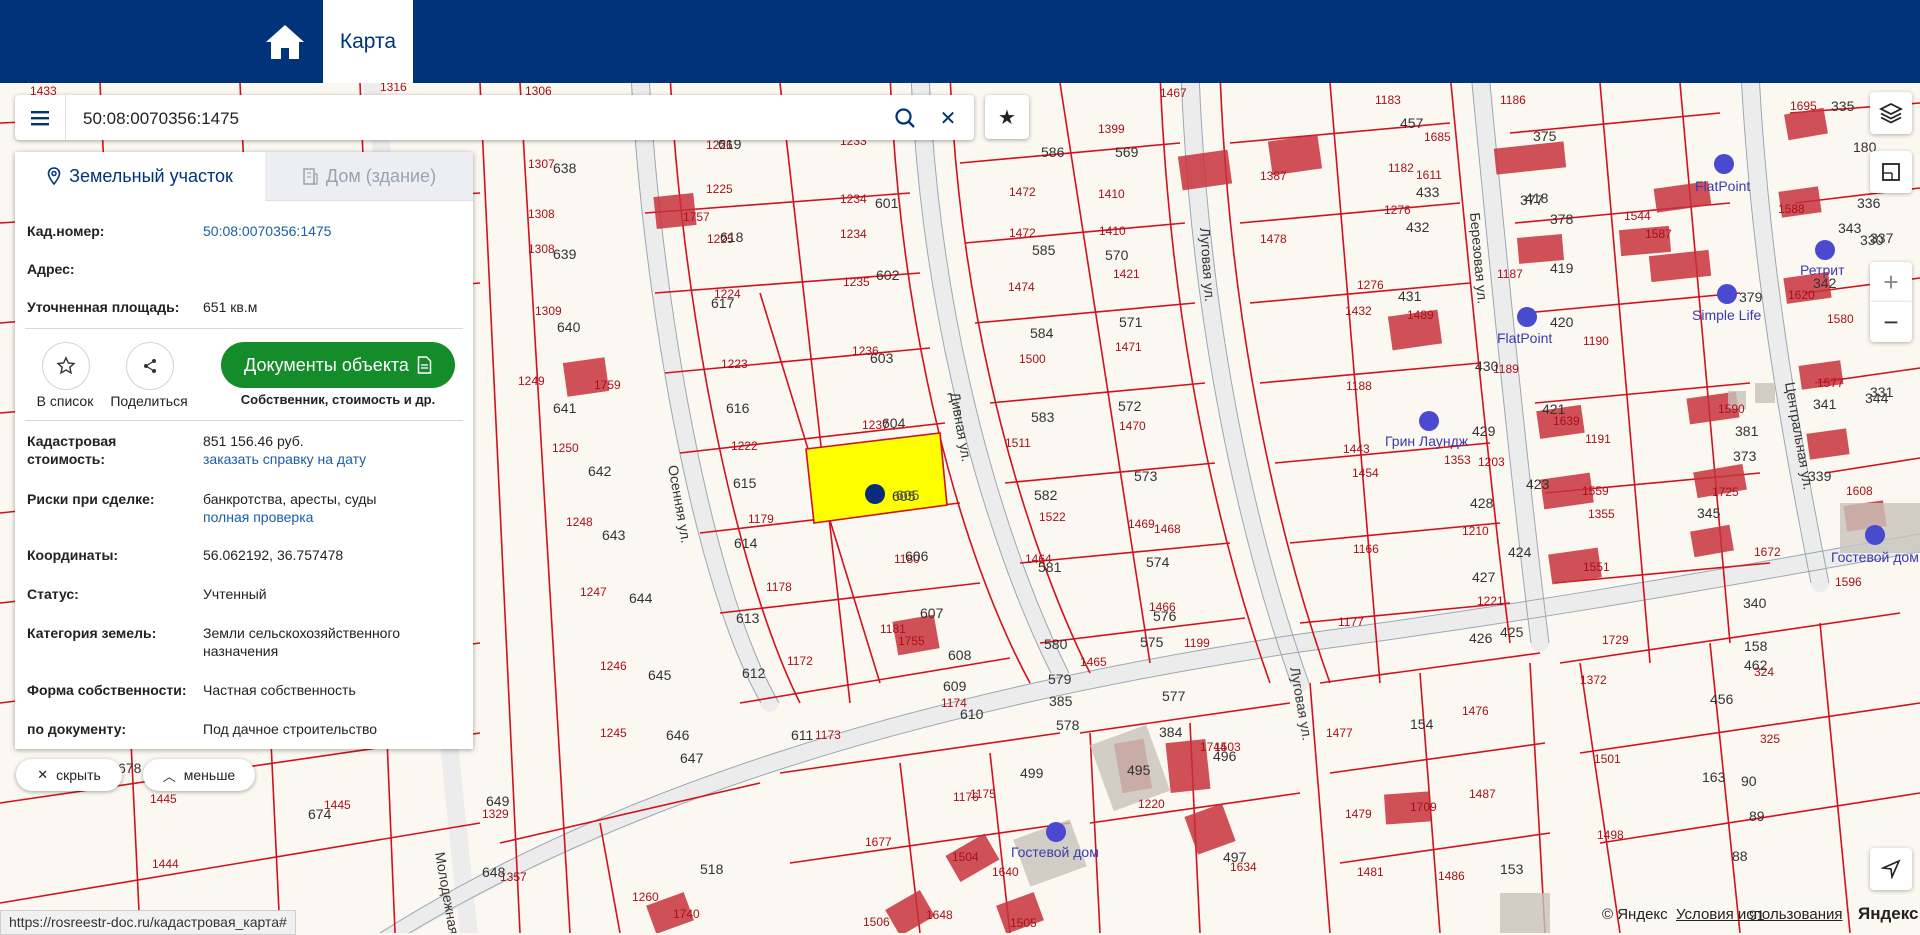 The height and width of the screenshot is (935, 1920). I want to click on parcel-number: 496, so click(1225, 756).